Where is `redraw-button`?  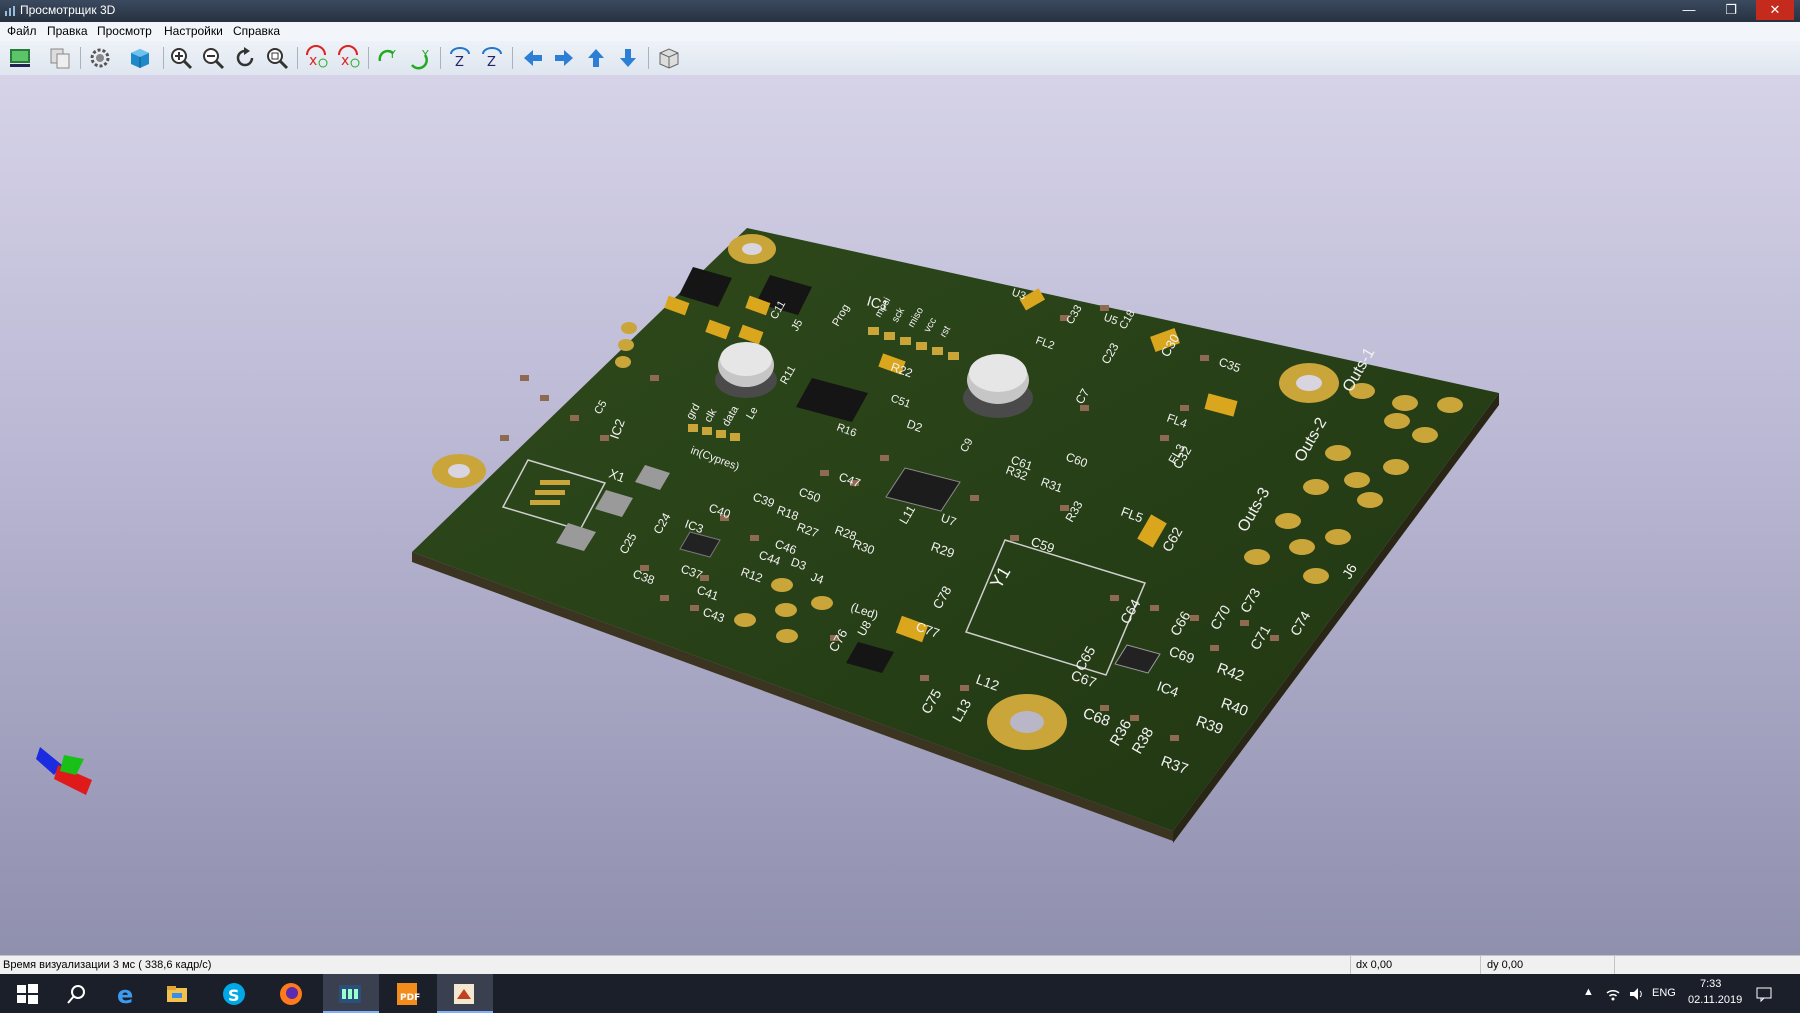
redraw-button is located at coordinates (245, 58).